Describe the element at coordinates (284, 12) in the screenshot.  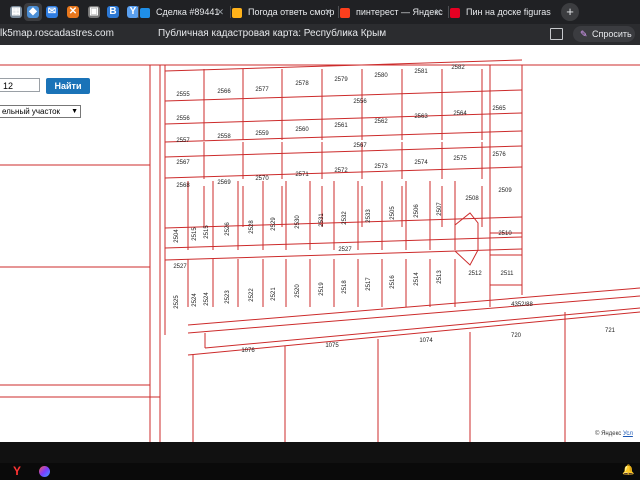
I see `browser-tab: Погода ответь смотр ✕` at that location.